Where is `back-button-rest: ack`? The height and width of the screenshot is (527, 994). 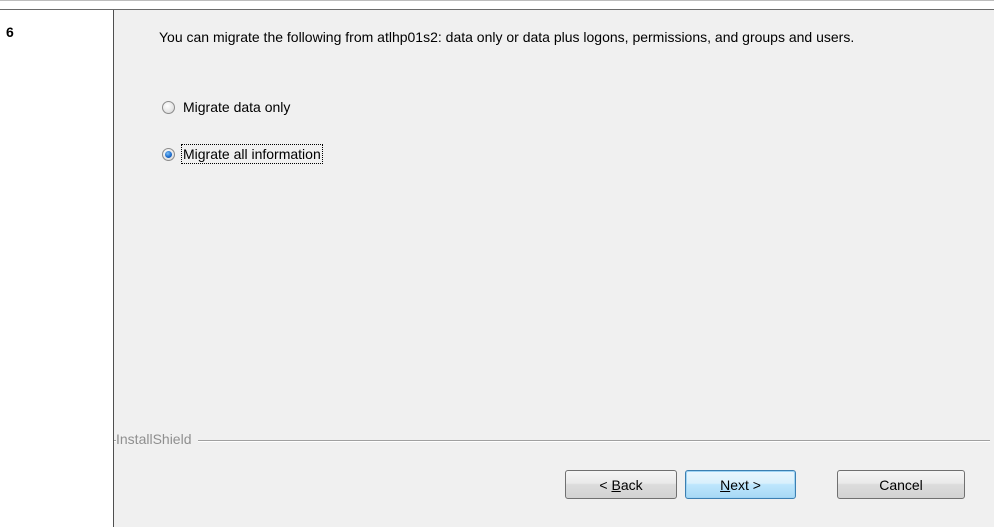 back-button-rest: ack is located at coordinates (631, 484).